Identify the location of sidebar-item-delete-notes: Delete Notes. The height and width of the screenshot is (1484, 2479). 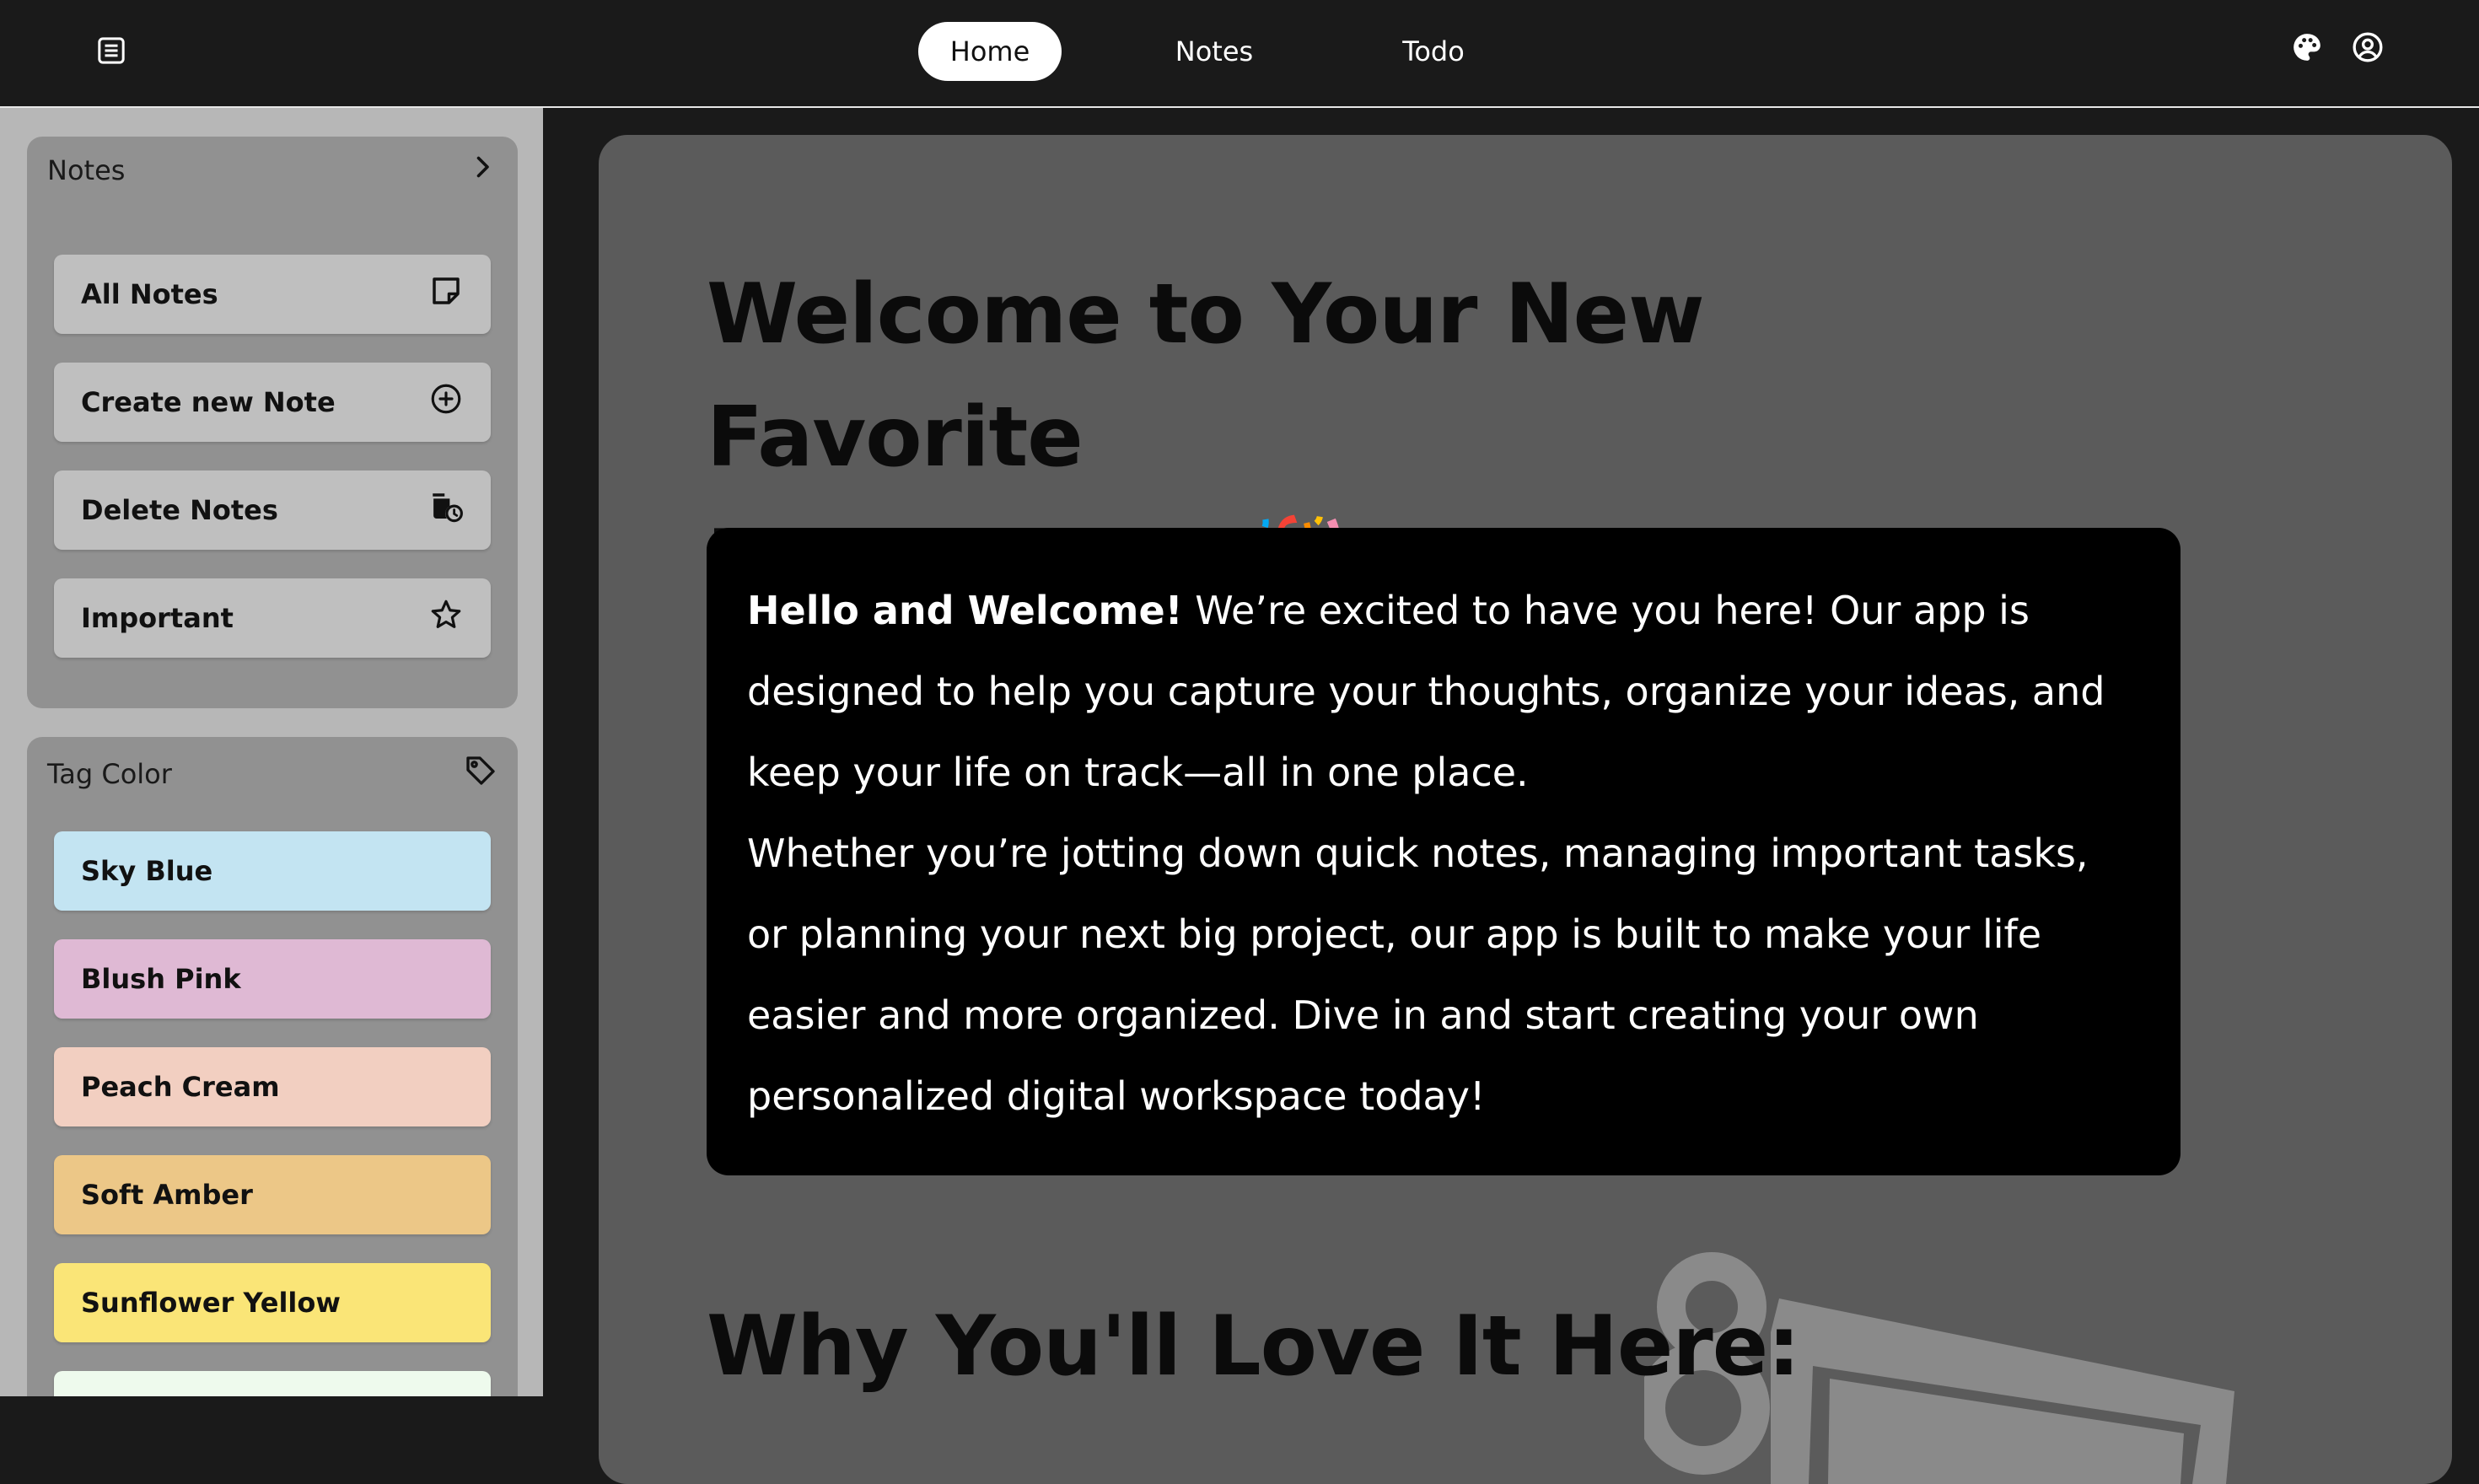
(272, 510).